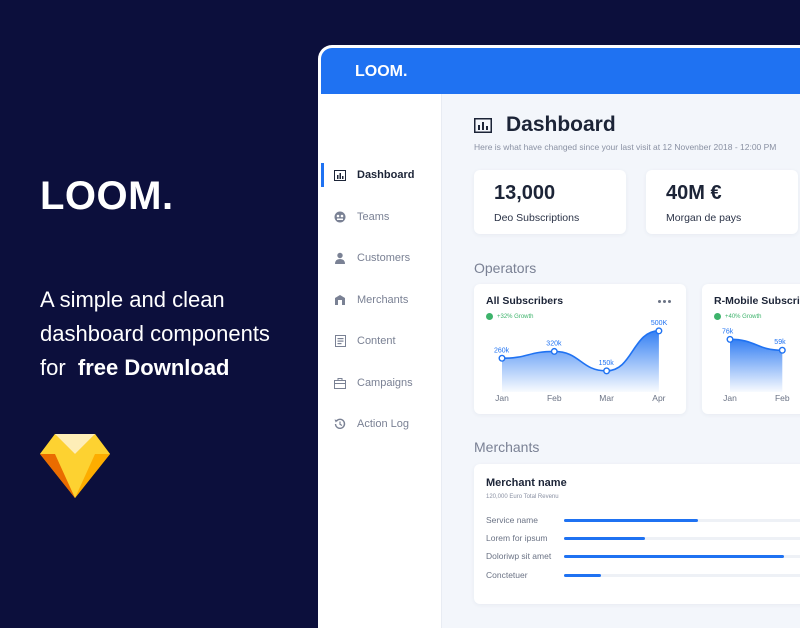  What do you see at coordinates (340, 383) in the screenshot?
I see `briefcase-icon` at bounding box center [340, 383].